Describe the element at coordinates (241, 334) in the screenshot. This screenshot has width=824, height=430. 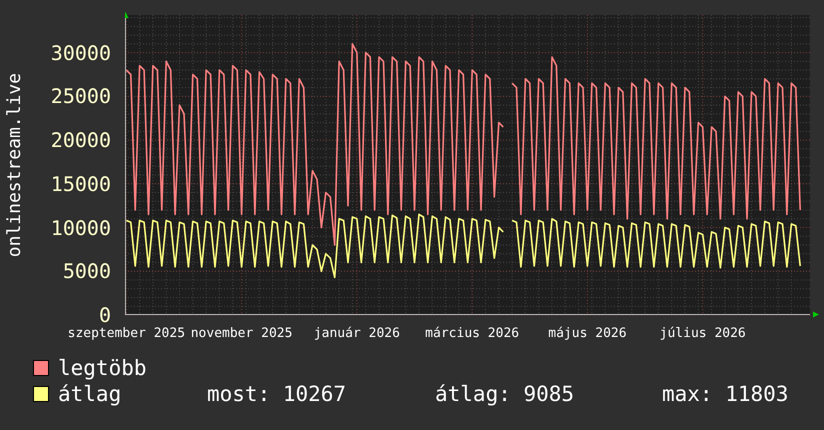
I see `x-tick-label: november 2025` at that location.